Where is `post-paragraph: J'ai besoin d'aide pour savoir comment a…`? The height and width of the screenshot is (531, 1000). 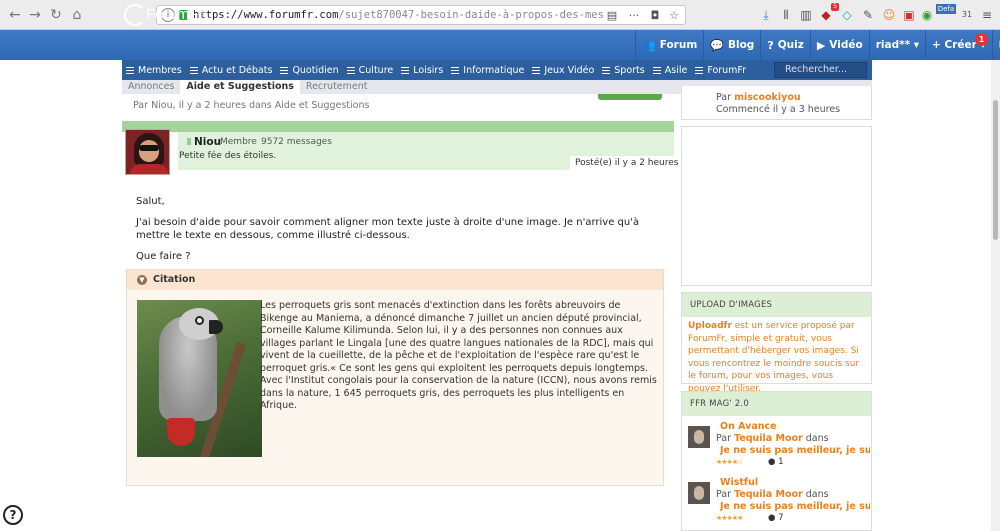 post-paragraph: J'ai besoin d'aide pour savoir comment a… is located at coordinates (388, 229).